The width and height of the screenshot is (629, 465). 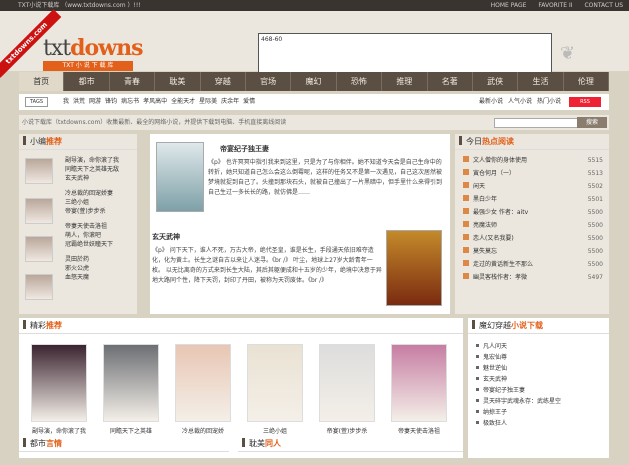 What do you see at coordinates (479, 186) in the screenshot?
I see `hot-read-title: 闲天` at bounding box center [479, 186].